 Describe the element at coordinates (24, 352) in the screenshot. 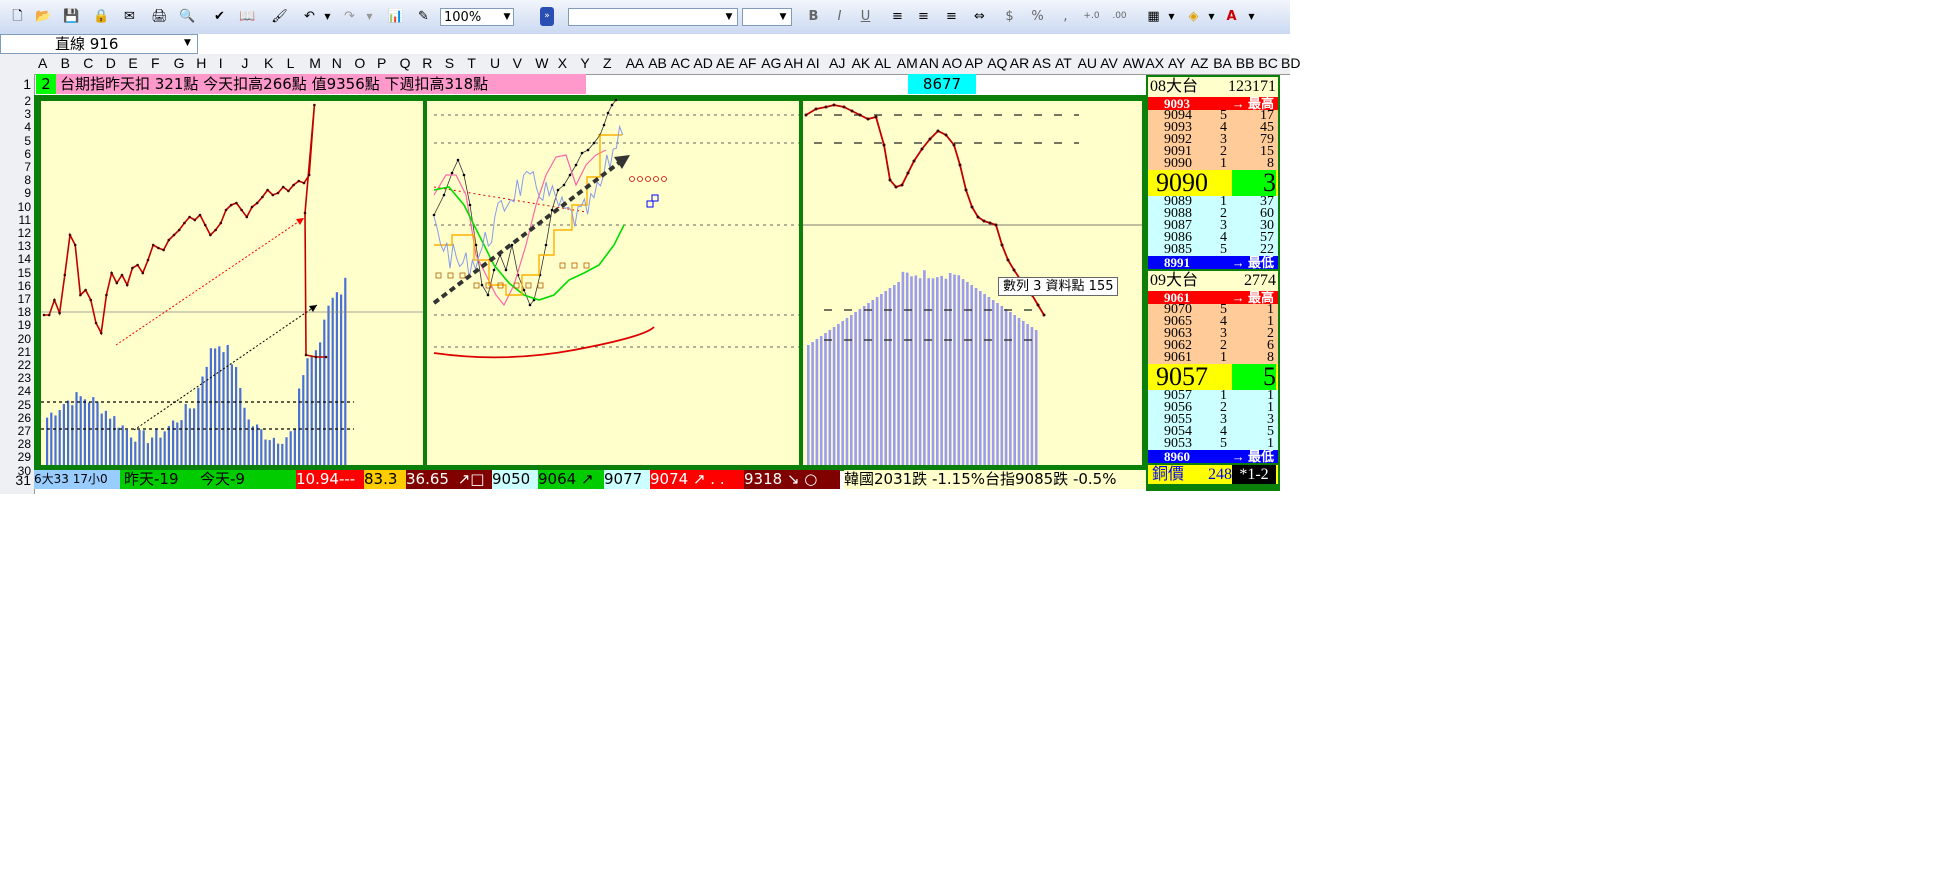

I see `row-header: 21` at that location.